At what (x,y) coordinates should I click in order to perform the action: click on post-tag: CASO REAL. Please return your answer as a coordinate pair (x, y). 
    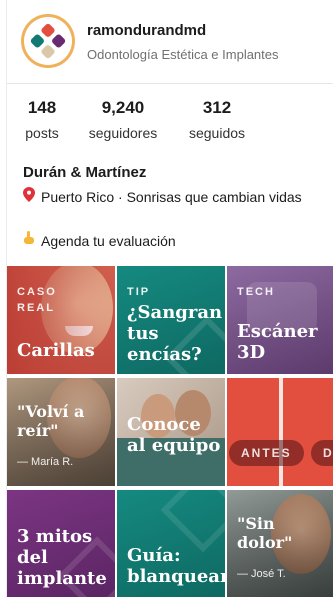
    Looking at the image, I should click on (37, 300).